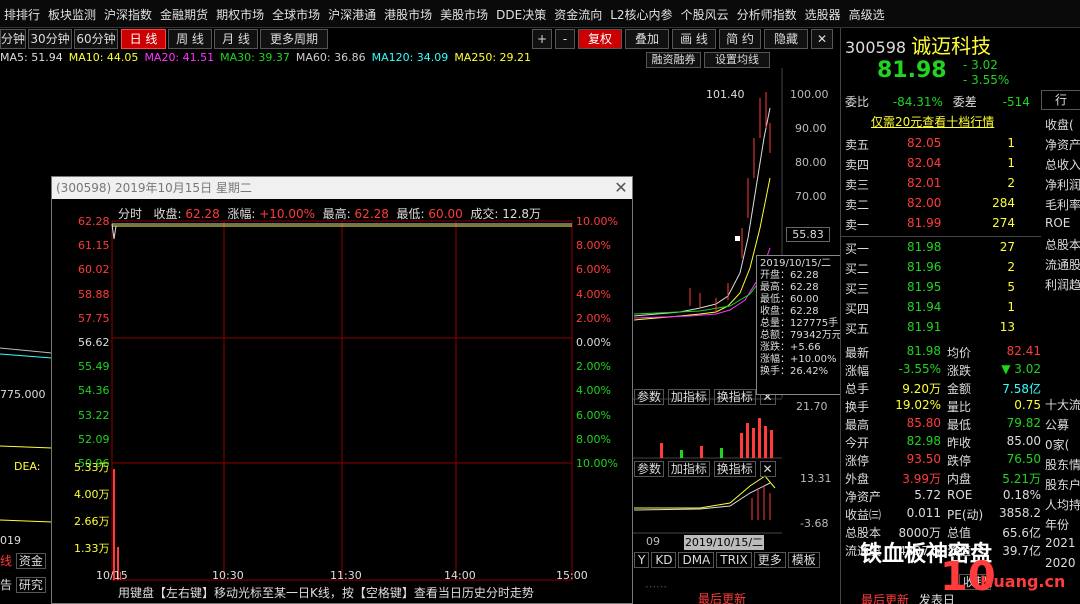 This screenshot has width=1080, height=604. What do you see at coordinates (593, 367) in the screenshot?
I see `pct-tick-6: 2.00%` at bounding box center [593, 367].